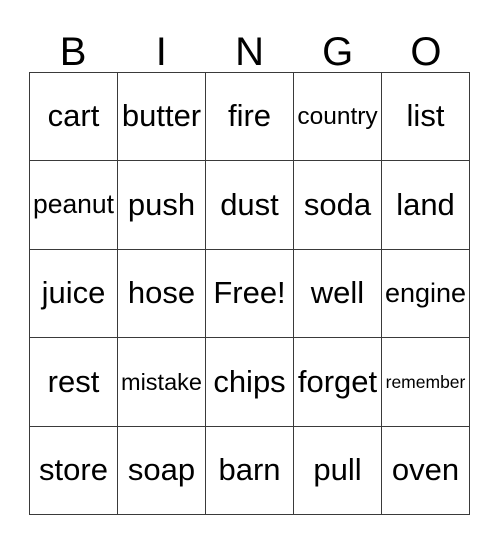 The width and height of the screenshot is (500, 544). I want to click on bingo-cell: oven, so click(426, 470).